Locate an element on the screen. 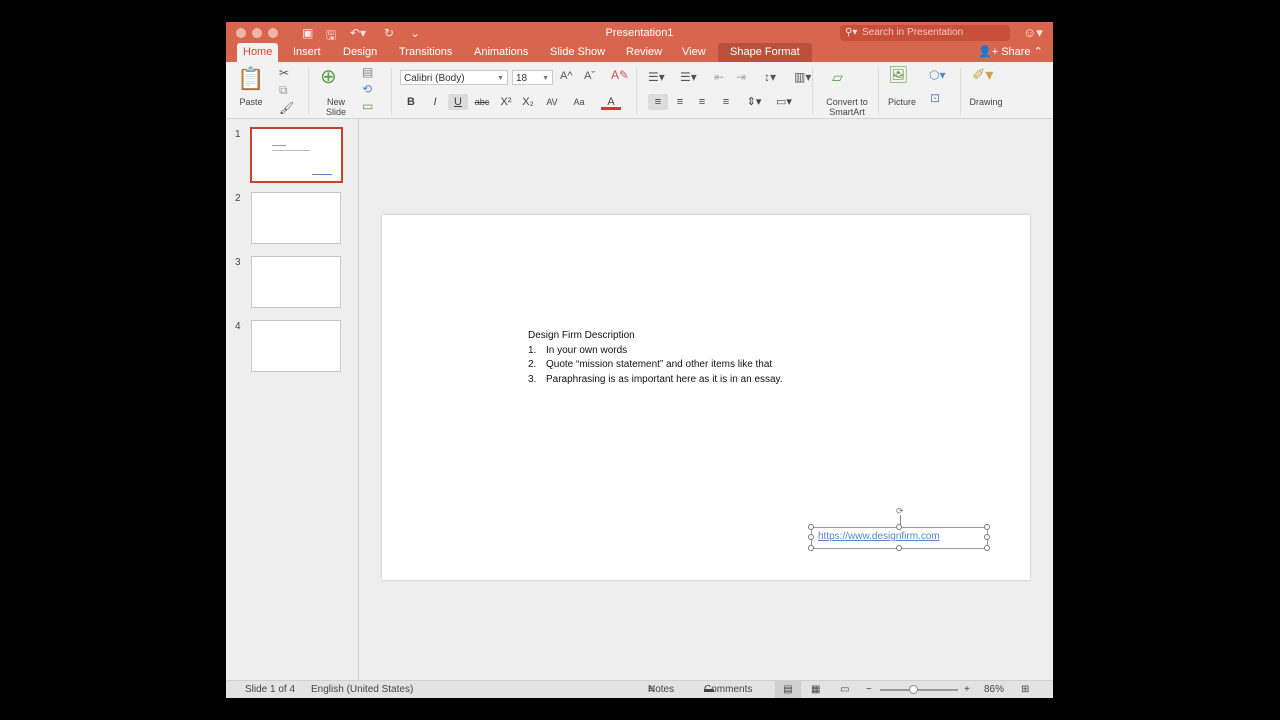 The width and height of the screenshot is (1280, 720). italic-button: I is located at coordinates (435, 102).